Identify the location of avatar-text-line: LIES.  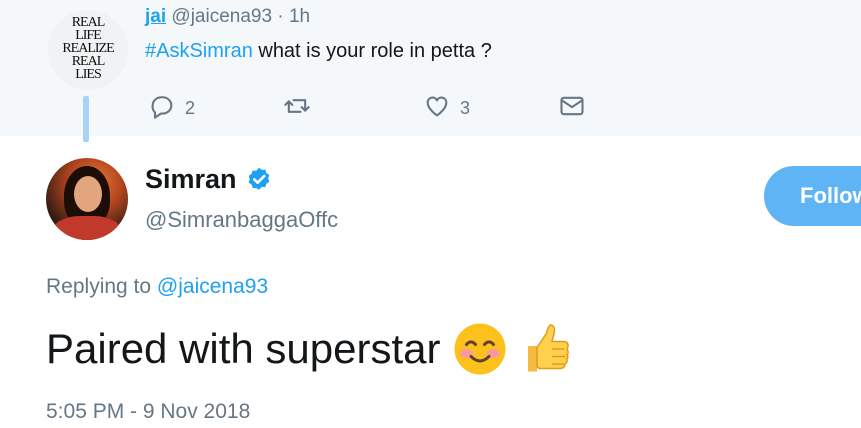
(88, 74).